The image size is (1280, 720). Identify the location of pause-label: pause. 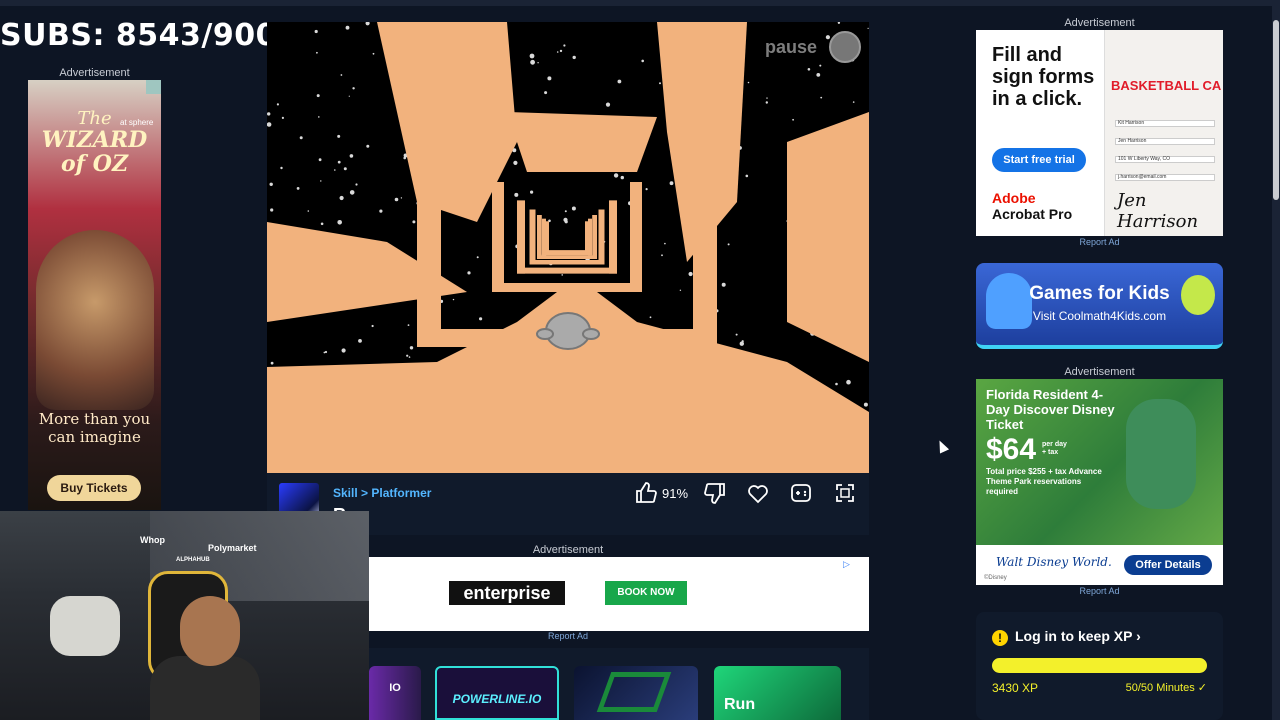
(791, 47).